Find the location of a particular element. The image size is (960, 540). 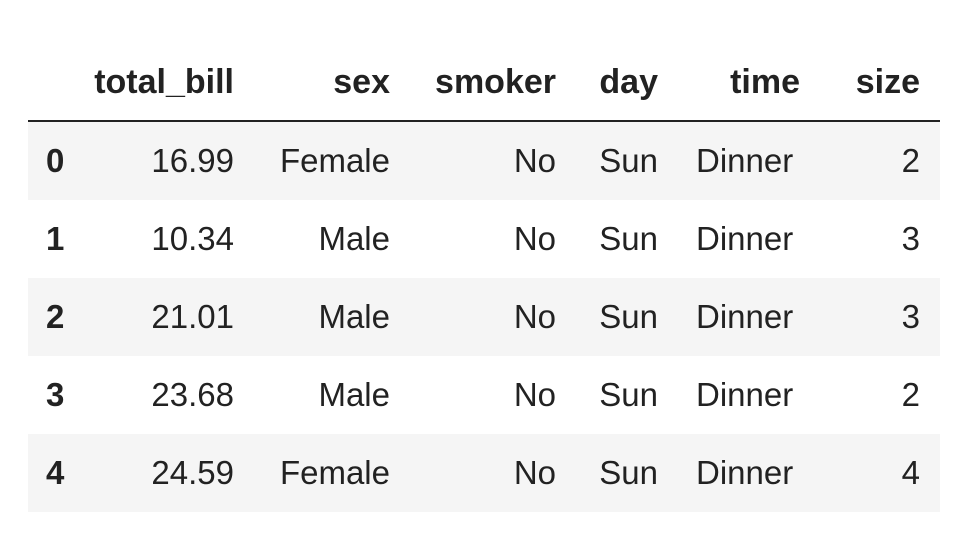

table-row: 1 10.34 Male No Sun Dinner 3 is located at coordinates (484, 239).